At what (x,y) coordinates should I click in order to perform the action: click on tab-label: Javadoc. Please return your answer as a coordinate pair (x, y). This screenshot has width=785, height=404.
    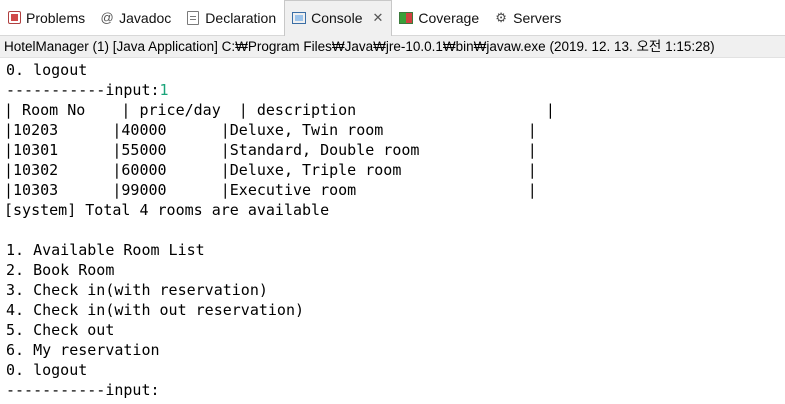
    Looking at the image, I should click on (145, 17).